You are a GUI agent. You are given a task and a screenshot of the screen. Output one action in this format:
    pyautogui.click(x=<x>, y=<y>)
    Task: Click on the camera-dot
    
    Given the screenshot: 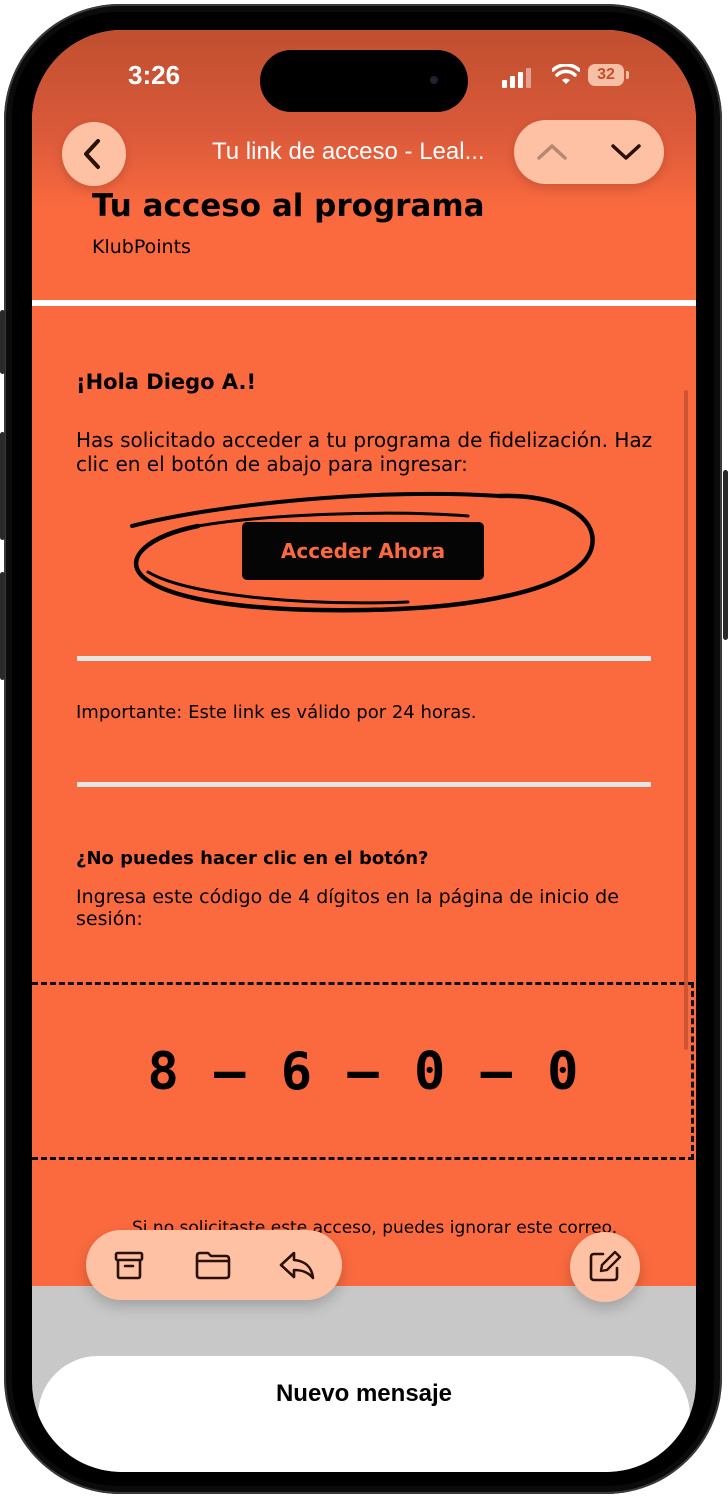 What is the action you would take?
    pyautogui.click(x=434, y=80)
    